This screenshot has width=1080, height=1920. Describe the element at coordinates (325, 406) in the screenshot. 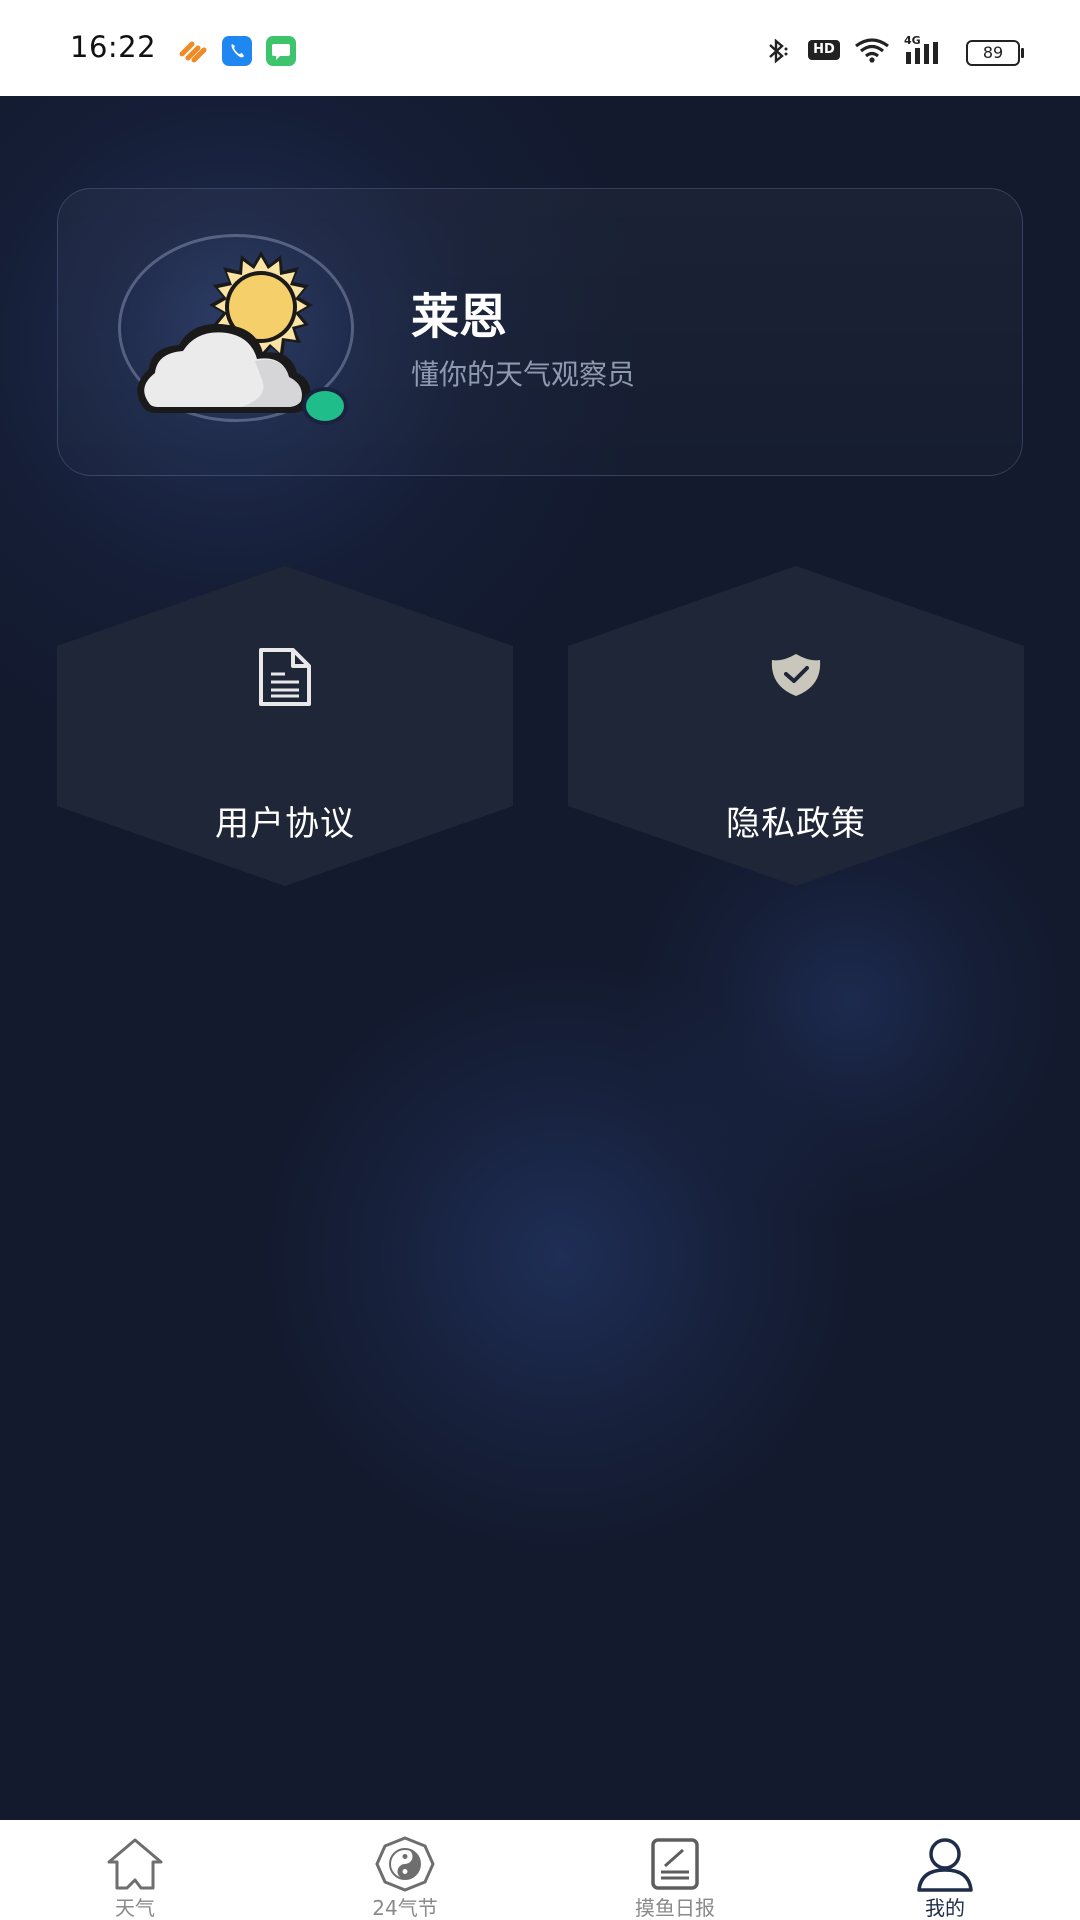

I see `online-status-dot` at that location.